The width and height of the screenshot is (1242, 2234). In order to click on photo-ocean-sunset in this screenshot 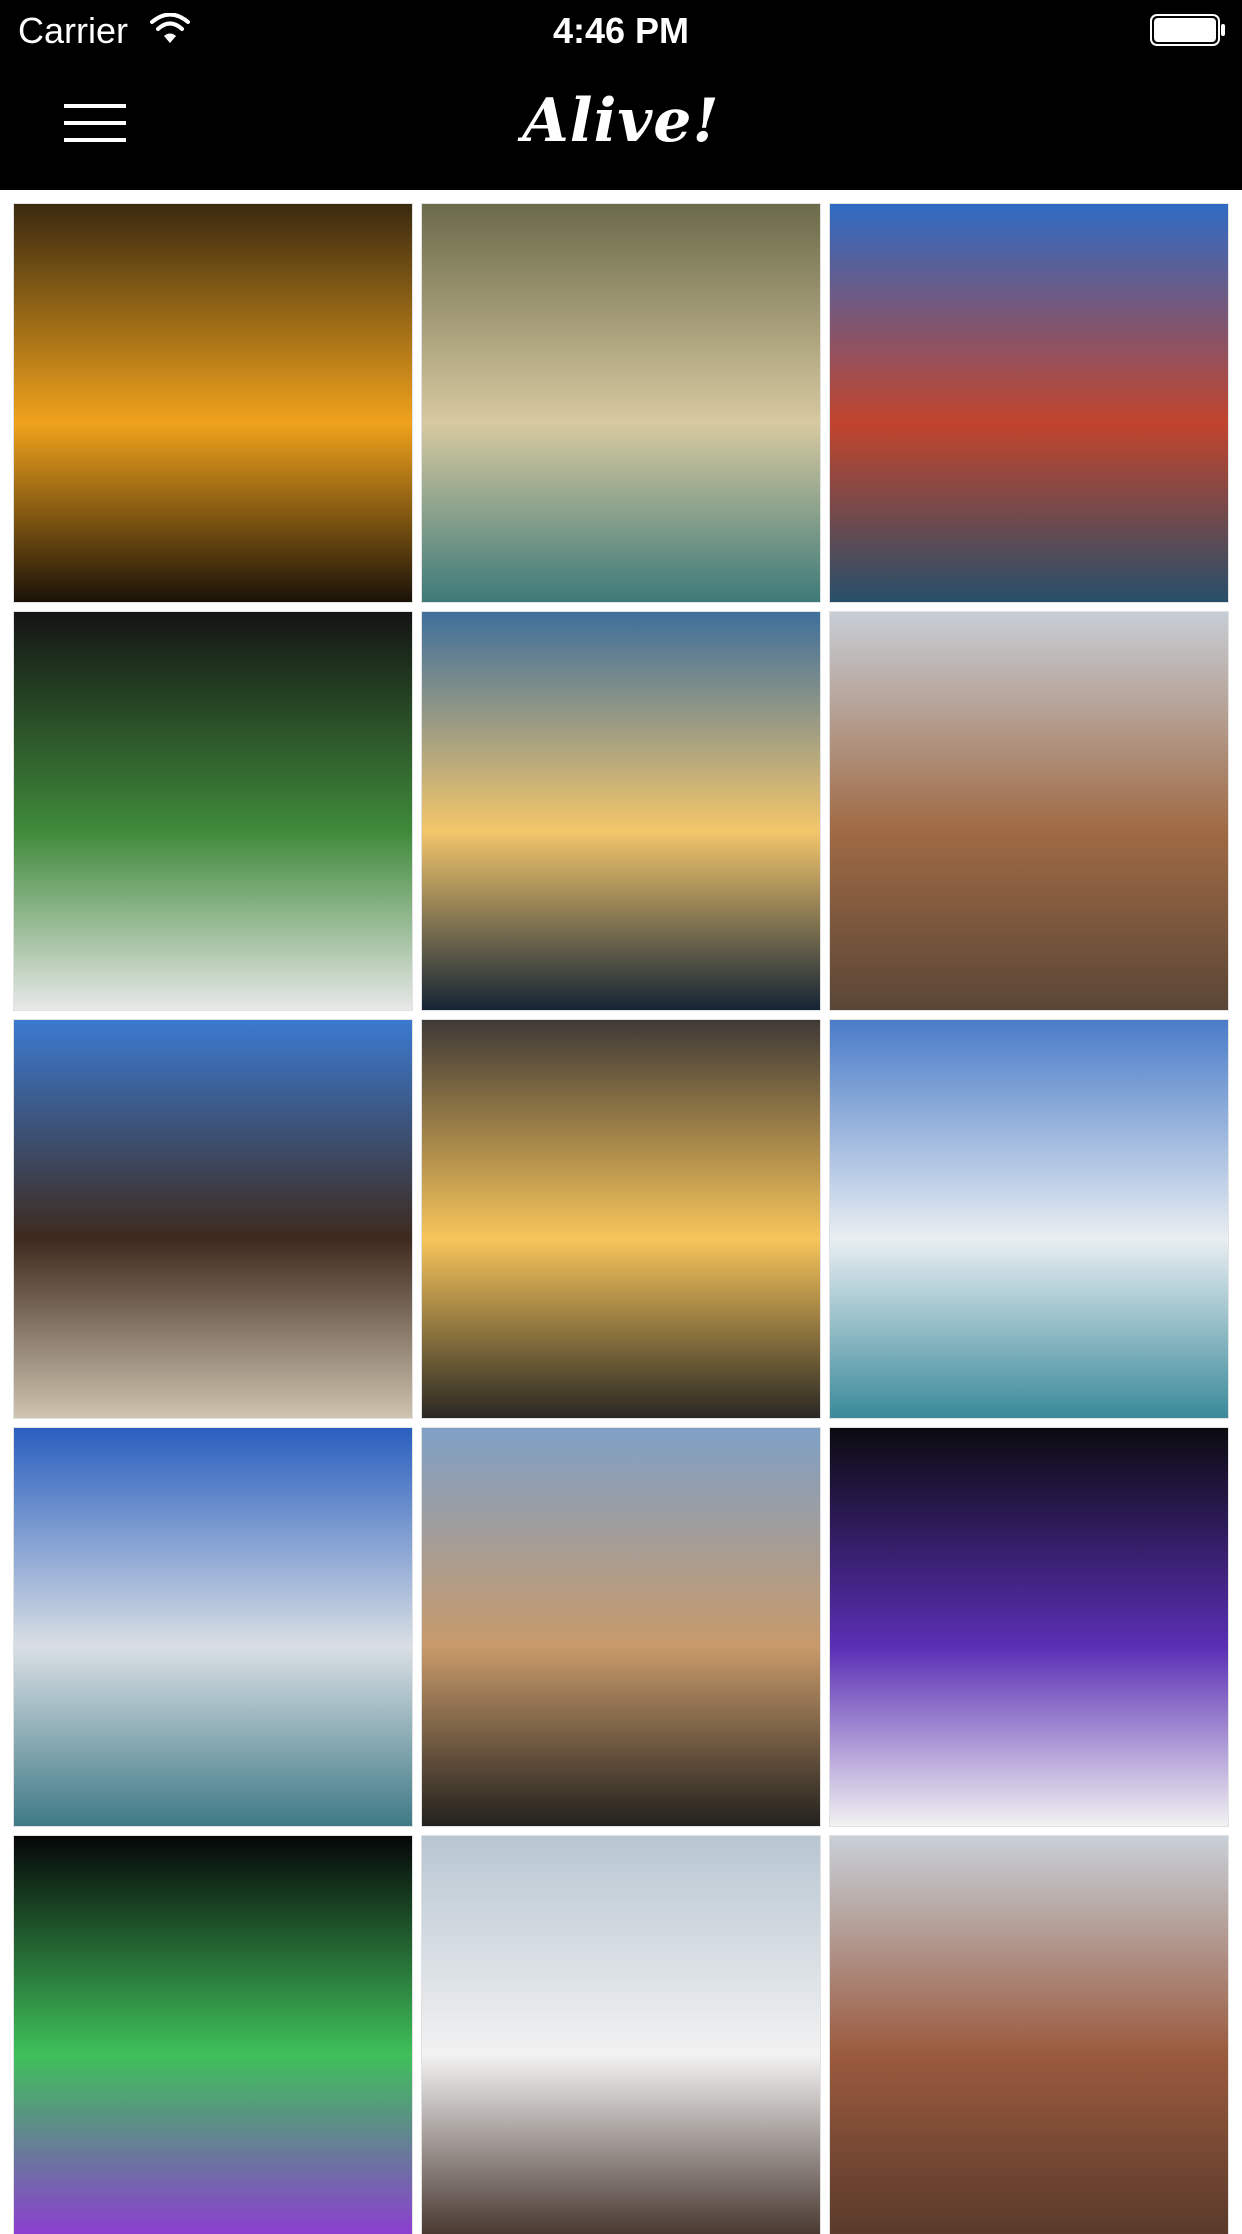, I will do `click(213, 403)`.